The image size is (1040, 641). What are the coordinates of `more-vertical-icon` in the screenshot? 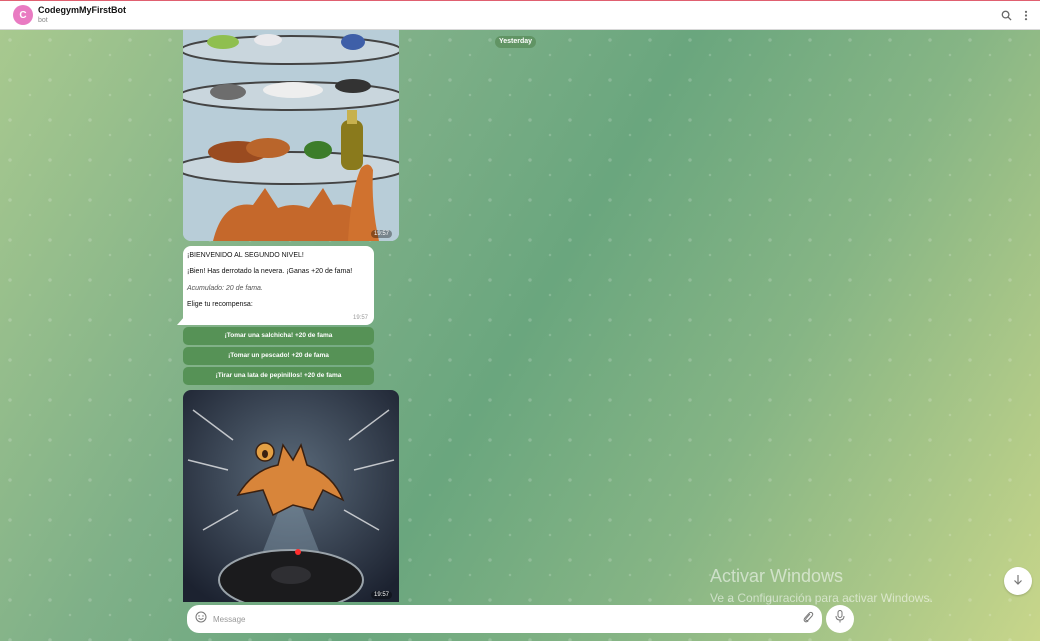 It's located at (1026, 15).